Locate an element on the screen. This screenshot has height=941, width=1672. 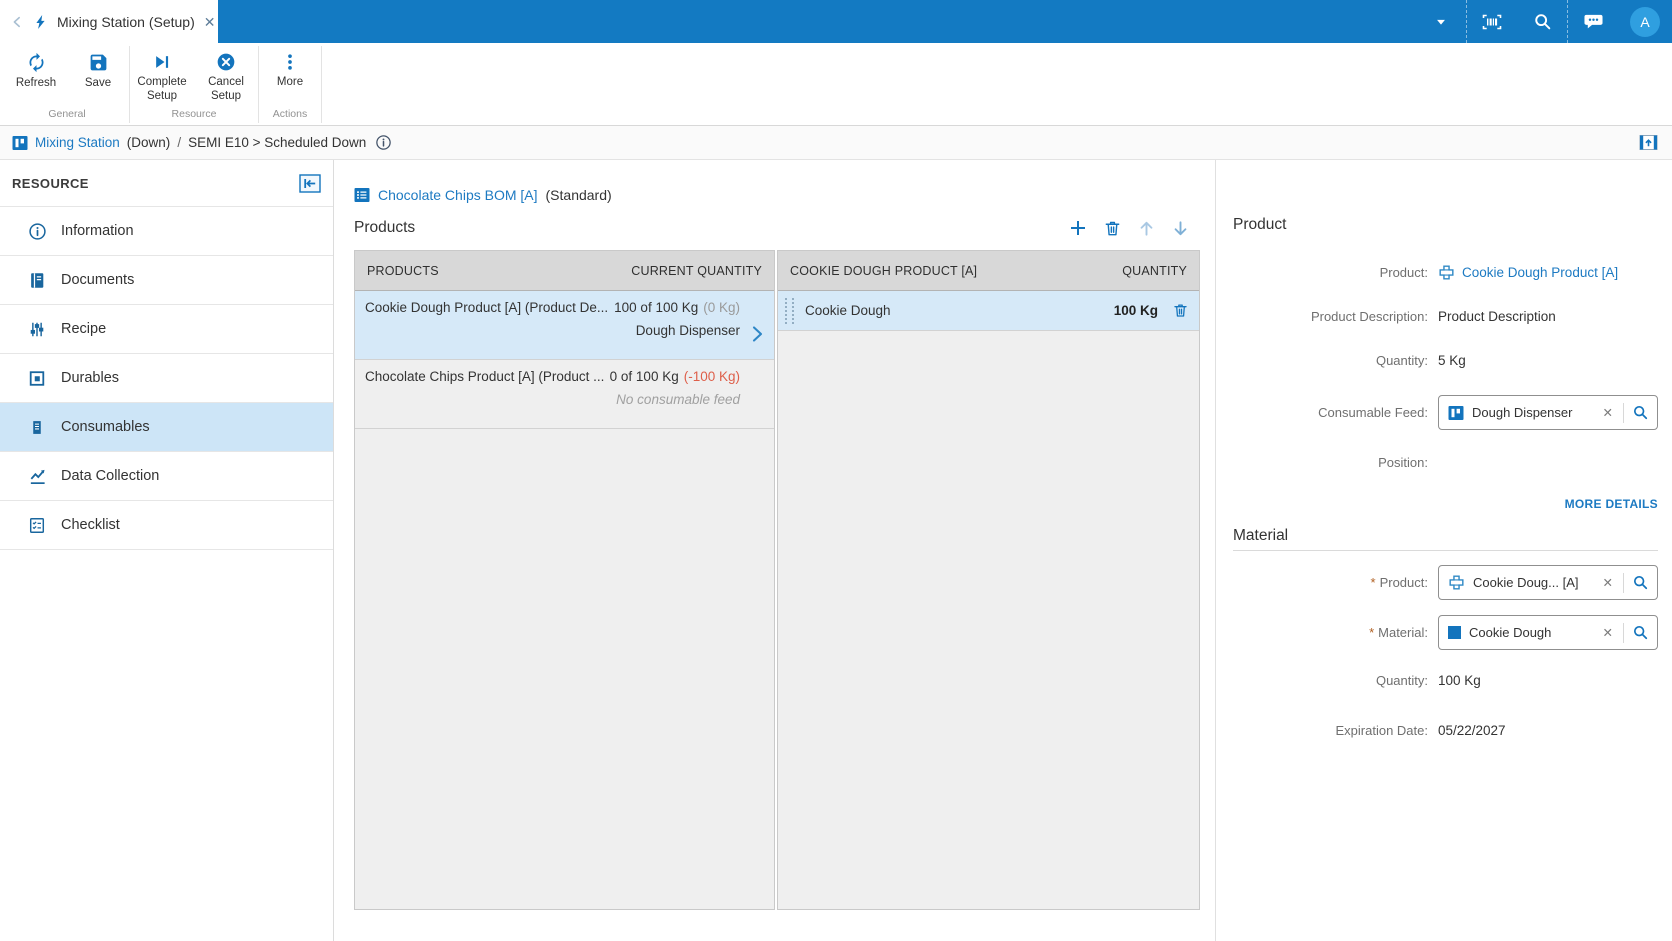
drag-handle is located at coordinates (789, 310).